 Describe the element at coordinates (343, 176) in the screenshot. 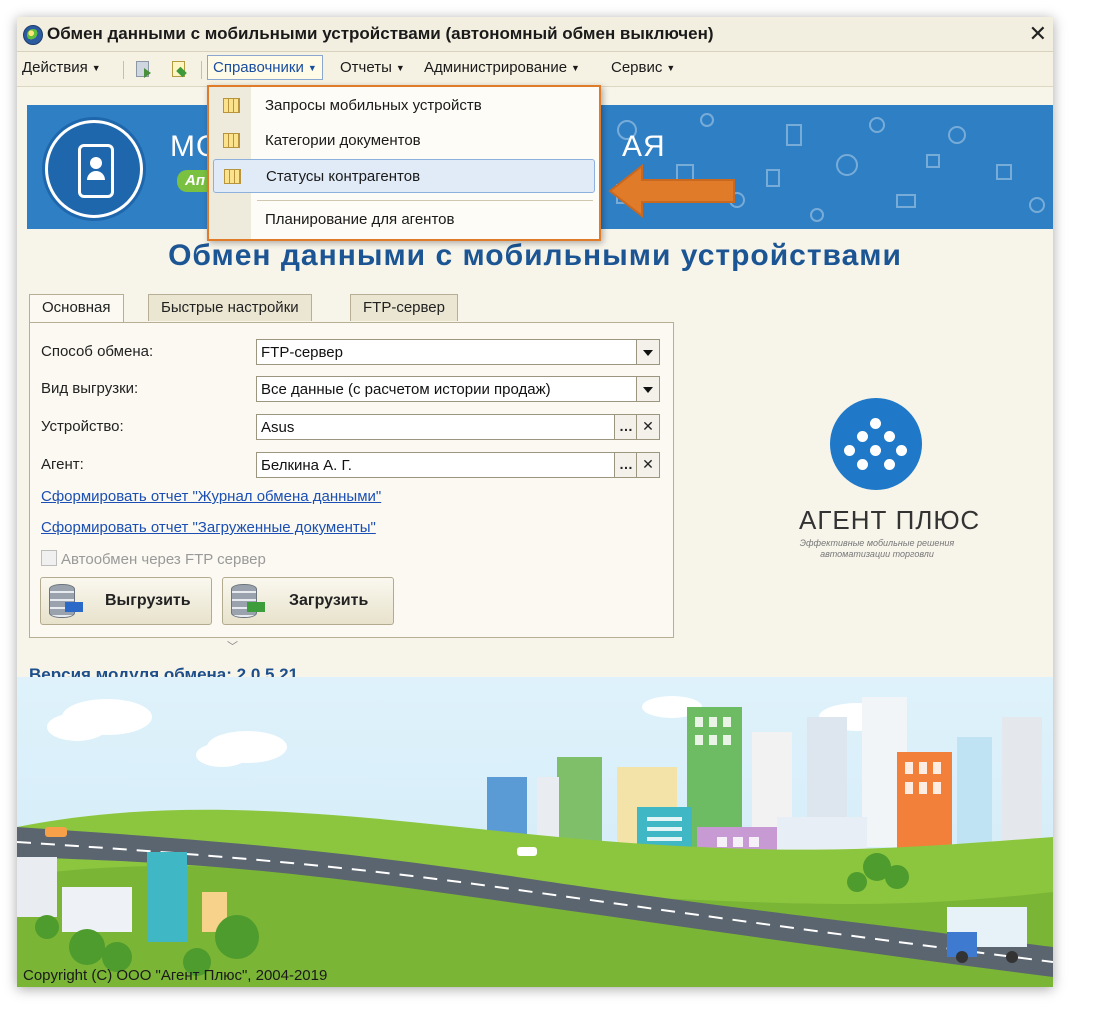

I see `menu-item-label: Статусы контрагентов` at that location.